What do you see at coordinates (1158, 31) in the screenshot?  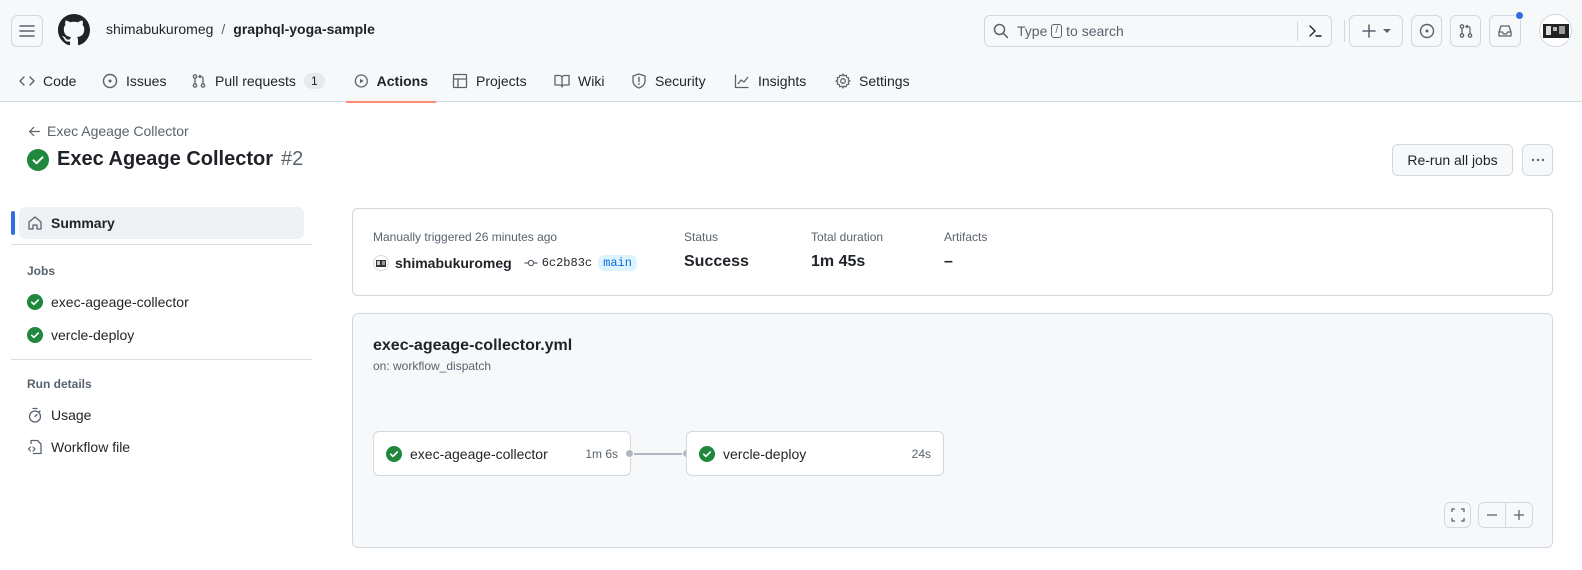 I see `search-input: Type / to search` at bounding box center [1158, 31].